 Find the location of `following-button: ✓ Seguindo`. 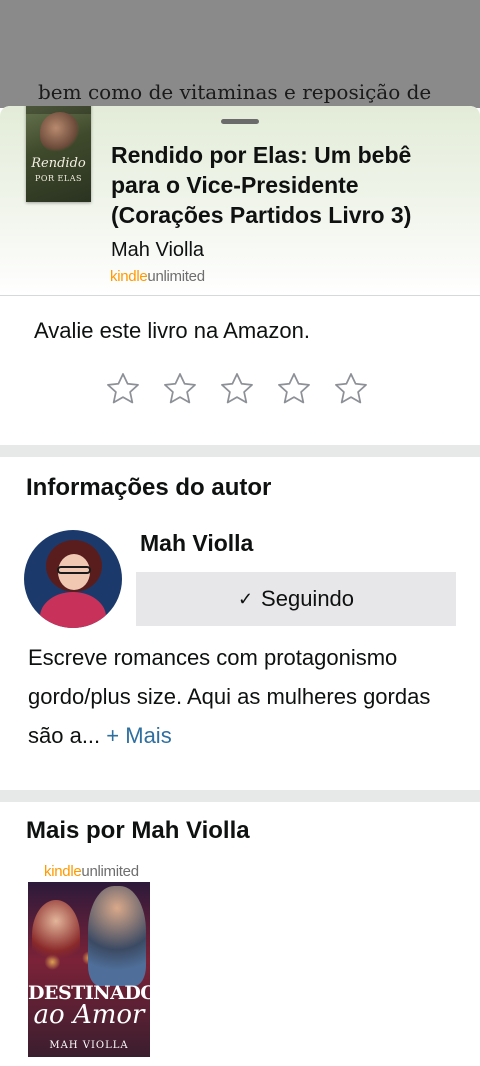

following-button: ✓ Seguindo is located at coordinates (296, 599).